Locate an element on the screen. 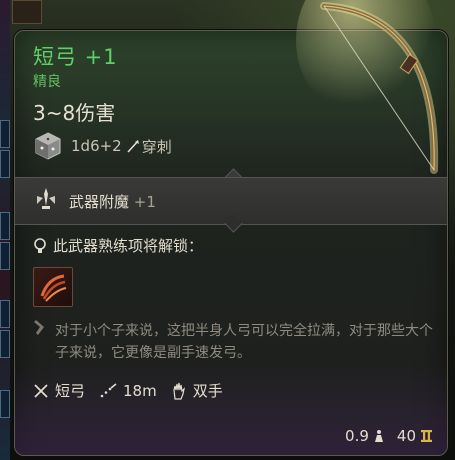  enchantment-icon is located at coordinates (46, 198).